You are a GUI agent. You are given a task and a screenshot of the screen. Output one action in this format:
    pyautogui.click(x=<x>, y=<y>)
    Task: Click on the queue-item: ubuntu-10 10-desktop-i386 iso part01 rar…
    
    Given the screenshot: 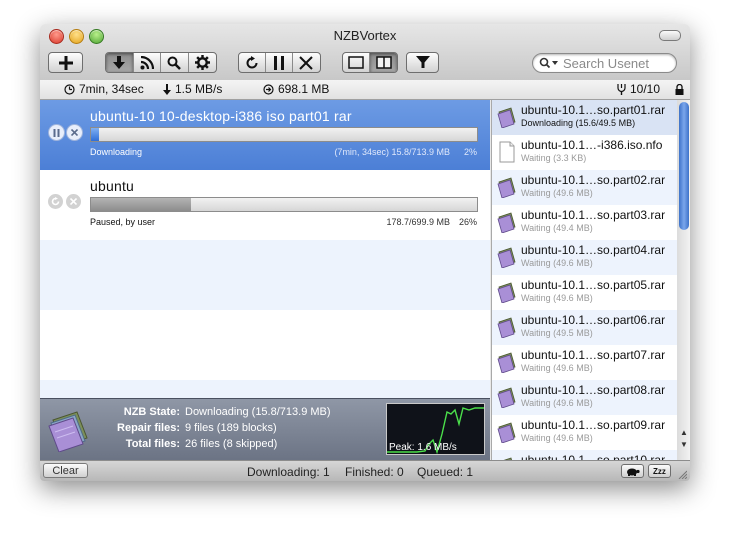 What is the action you would take?
    pyautogui.click(x=265, y=135)
    